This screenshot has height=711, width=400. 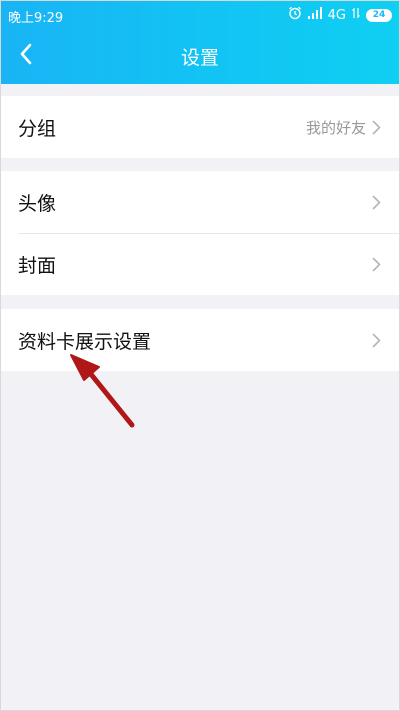 I want to click on settings-group-profile-card: 资料卡展示设置, so click(x=200, y=340).